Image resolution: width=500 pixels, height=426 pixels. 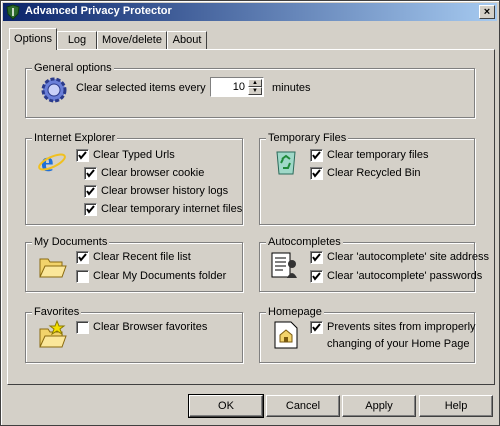 I want to click on tab-move-delete: Move/delete, so click(x=132, y=40).